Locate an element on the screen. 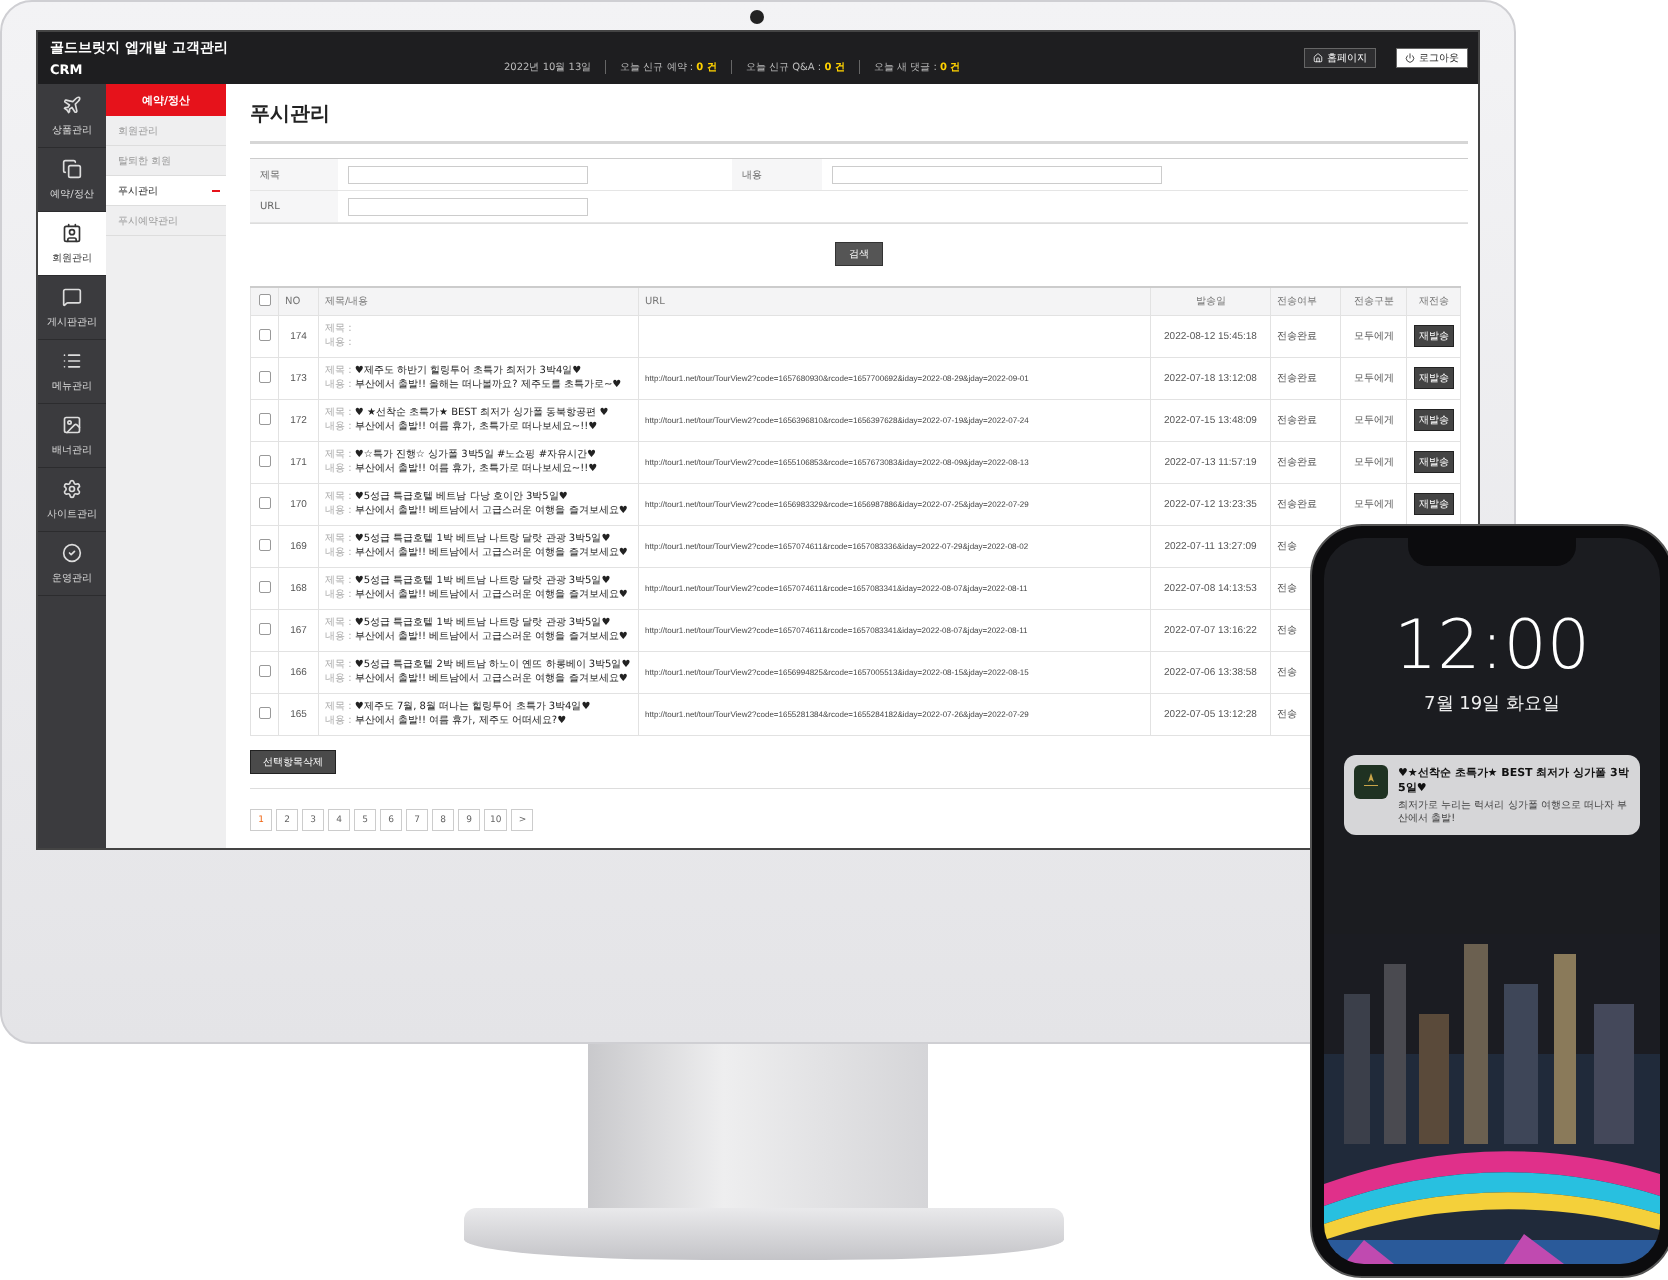  check-circle-icon is located at coordinates (72, 552).